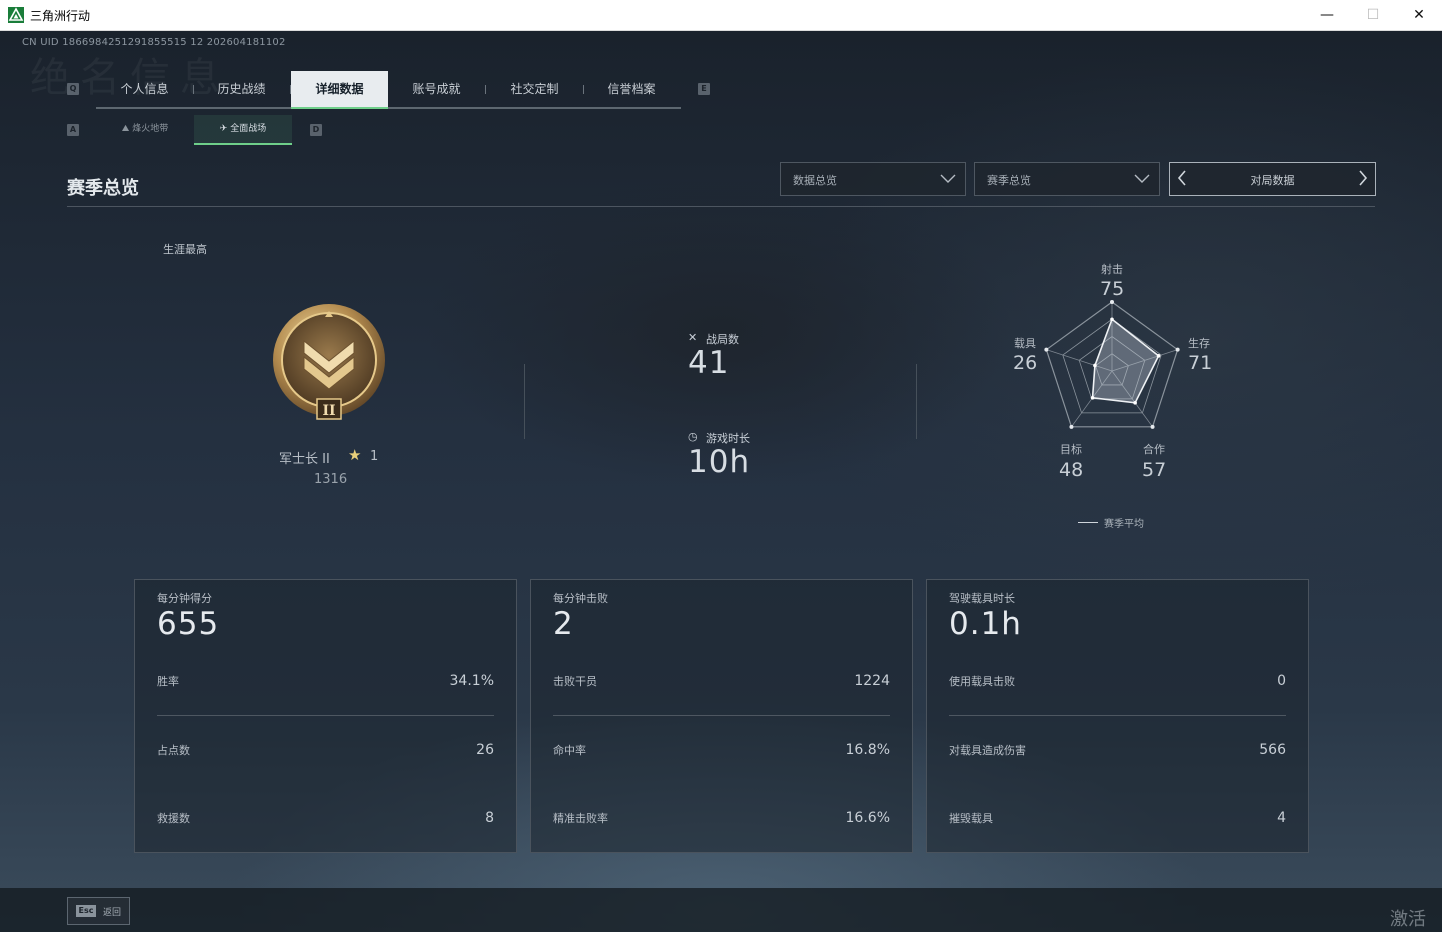 This screenshot has width=1442, height=932. I want to click on stat-value: 26, so click(485, 750).